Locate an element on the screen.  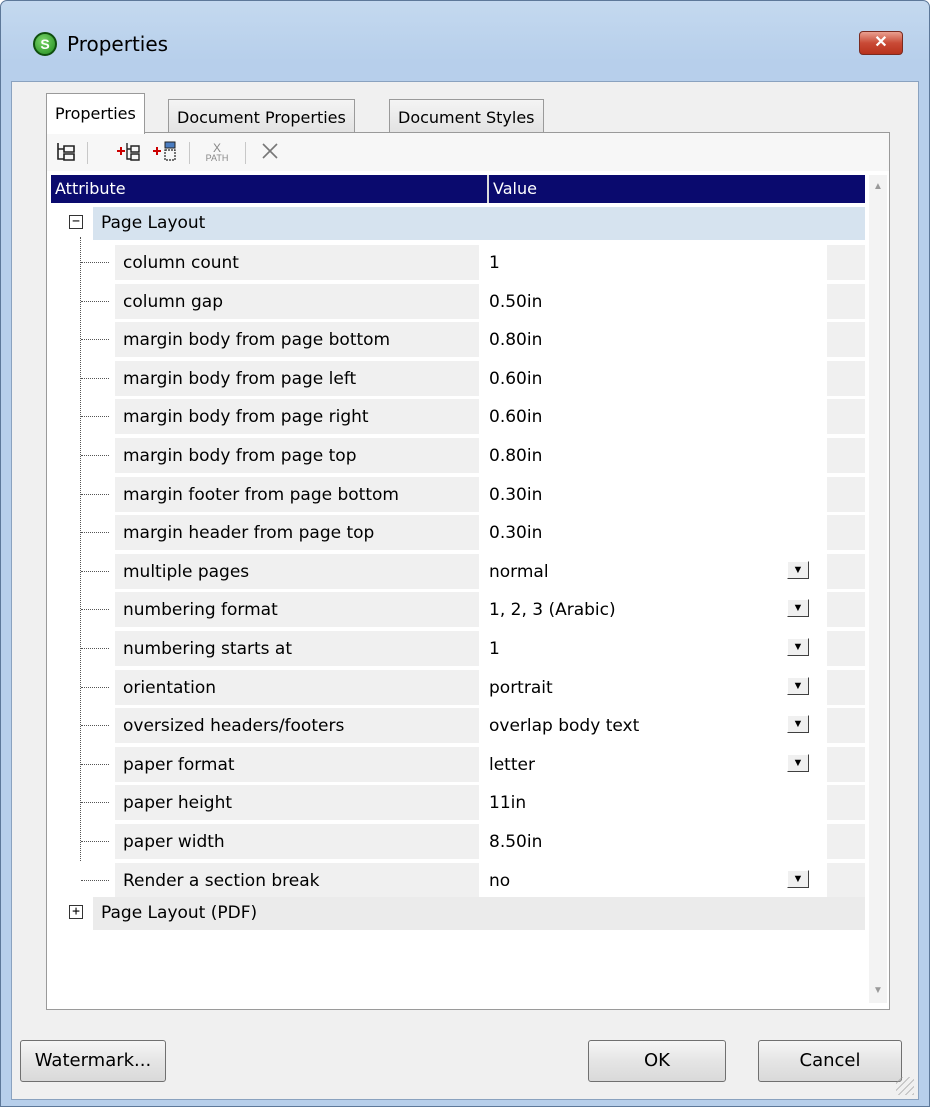
collapse-icon: − is located at coordinates (76, 222).